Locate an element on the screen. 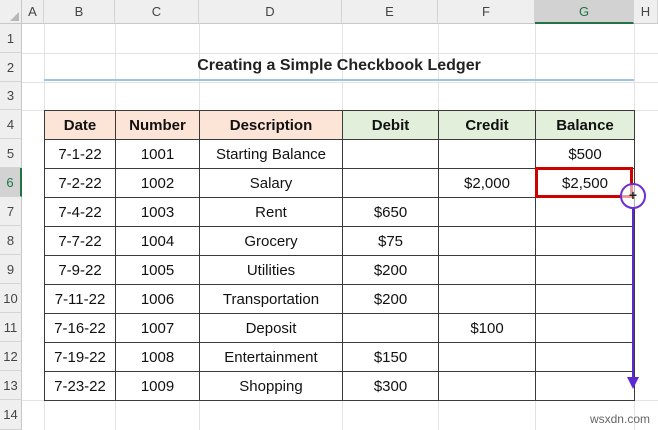 Image resolution: width=658 pixels, height=430 pixels. cell-number: 1003 is located at coordinates (157, 212).